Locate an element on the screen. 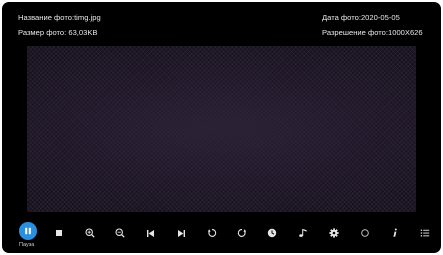 Image resolution: width=443 pixels, height=255 pixels. list-button is located at coordinates (425, 233).